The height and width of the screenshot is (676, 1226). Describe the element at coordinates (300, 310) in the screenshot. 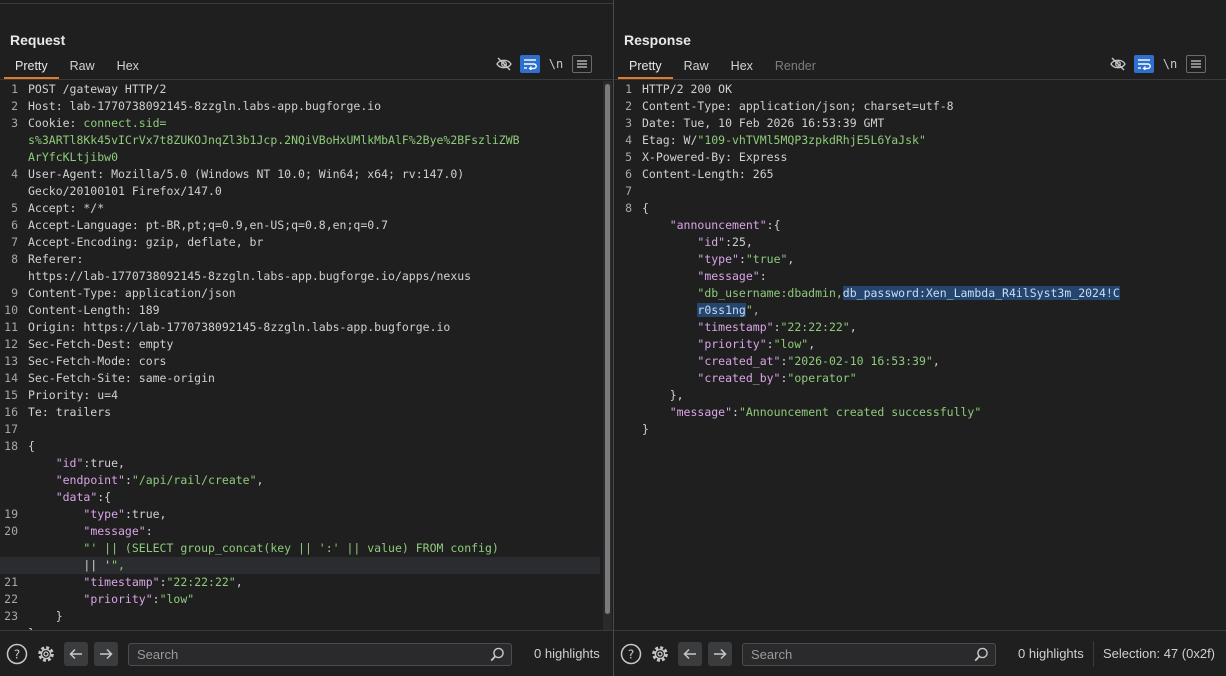

I see `code-line: 10 Content-Length: 189` at that location.